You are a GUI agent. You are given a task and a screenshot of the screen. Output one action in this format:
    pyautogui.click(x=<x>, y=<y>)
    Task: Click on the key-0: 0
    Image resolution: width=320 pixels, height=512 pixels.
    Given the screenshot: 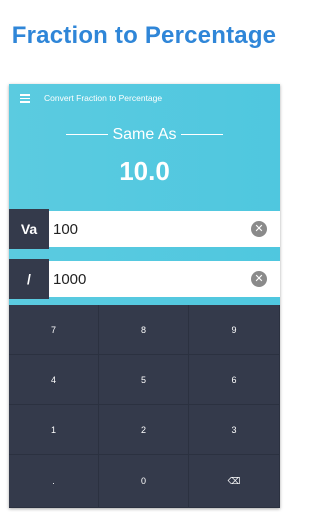 What is the action you would take?
    pyautogui.click(x=144, y=481)
    